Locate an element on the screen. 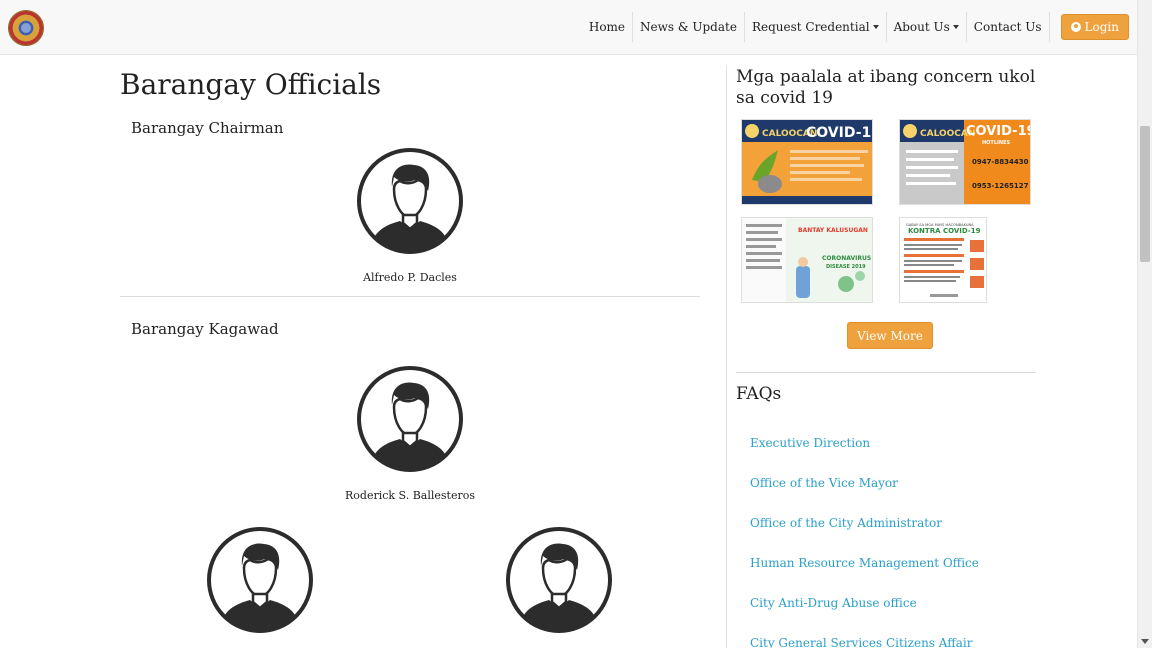 Image resolution: width=1152 pixels, height=648 pixels. covid-poster-1: CALOOCAN COVID-19 is located at coordinates (807, 162).